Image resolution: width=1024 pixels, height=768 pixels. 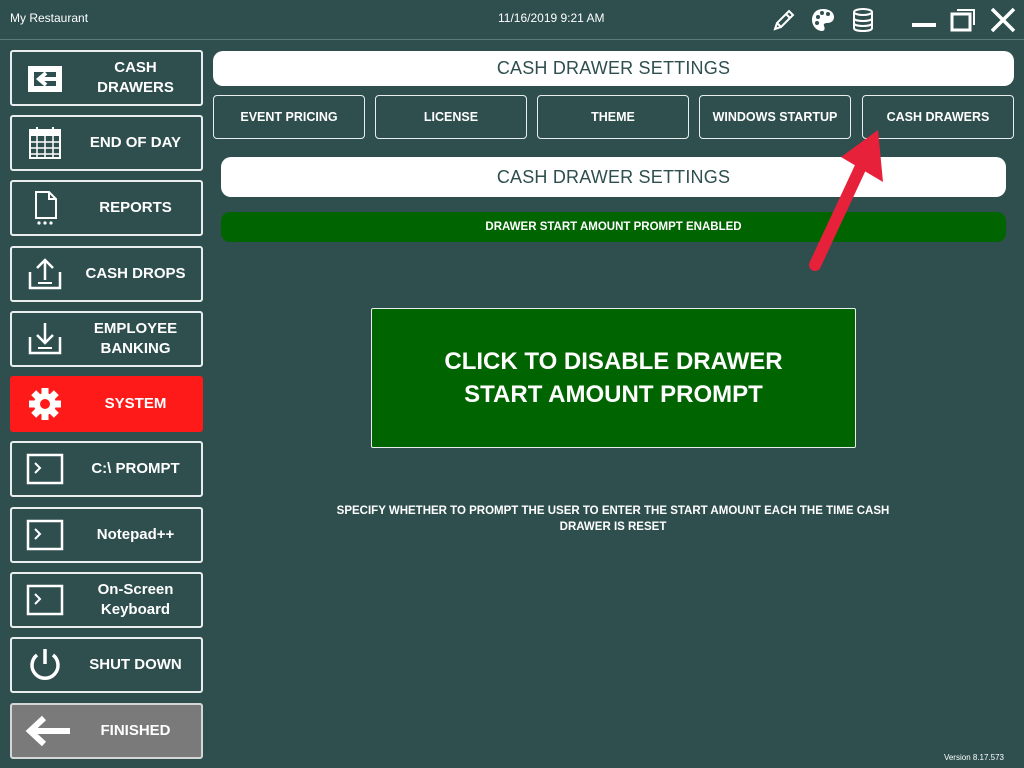 I want to click on sidebar-item-label: Notepad++, so click(x=135, y=534).